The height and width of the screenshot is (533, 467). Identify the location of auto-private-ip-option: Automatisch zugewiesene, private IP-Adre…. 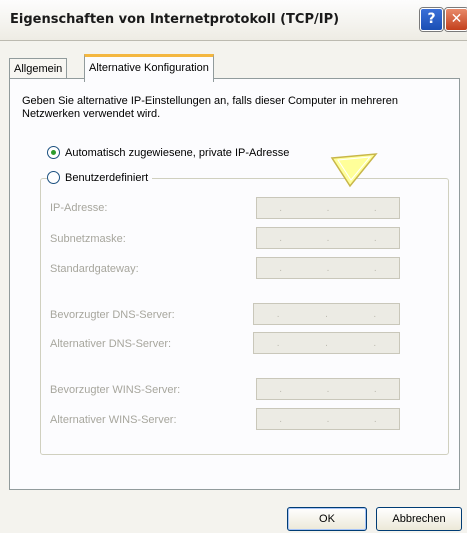
(168, 152).